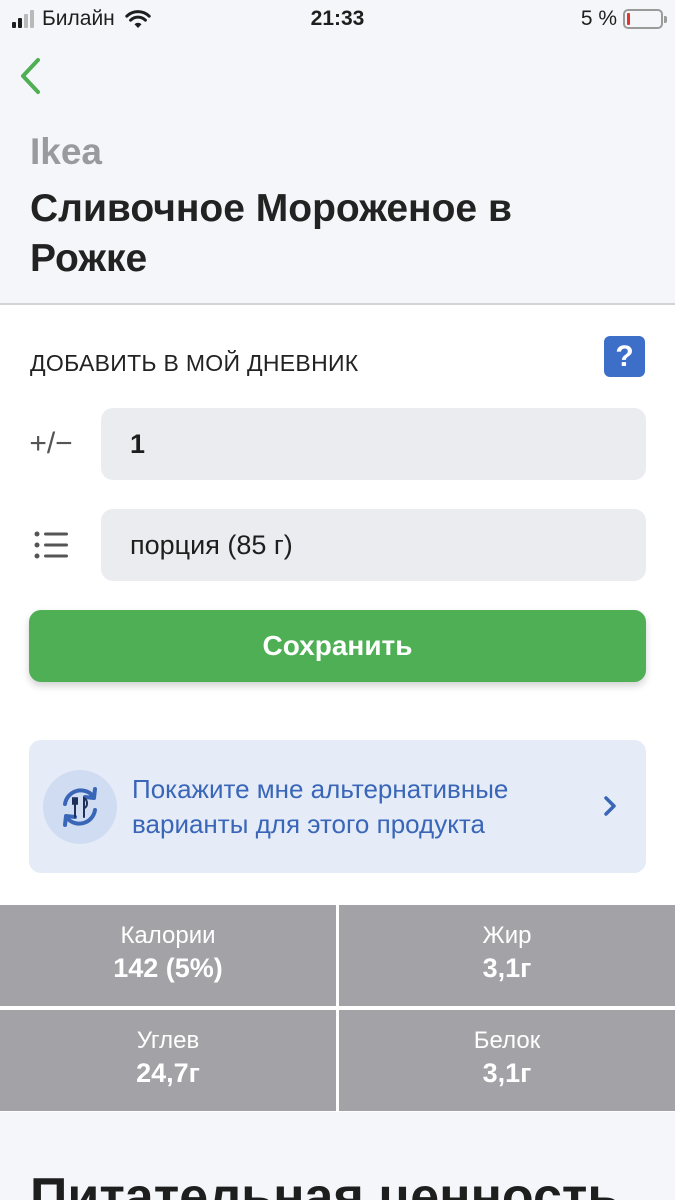 Image resolution: width=675 pixels, height=1200 pixels. I want to click on swap-cutlery-icon-graphic, so click(80, 807).